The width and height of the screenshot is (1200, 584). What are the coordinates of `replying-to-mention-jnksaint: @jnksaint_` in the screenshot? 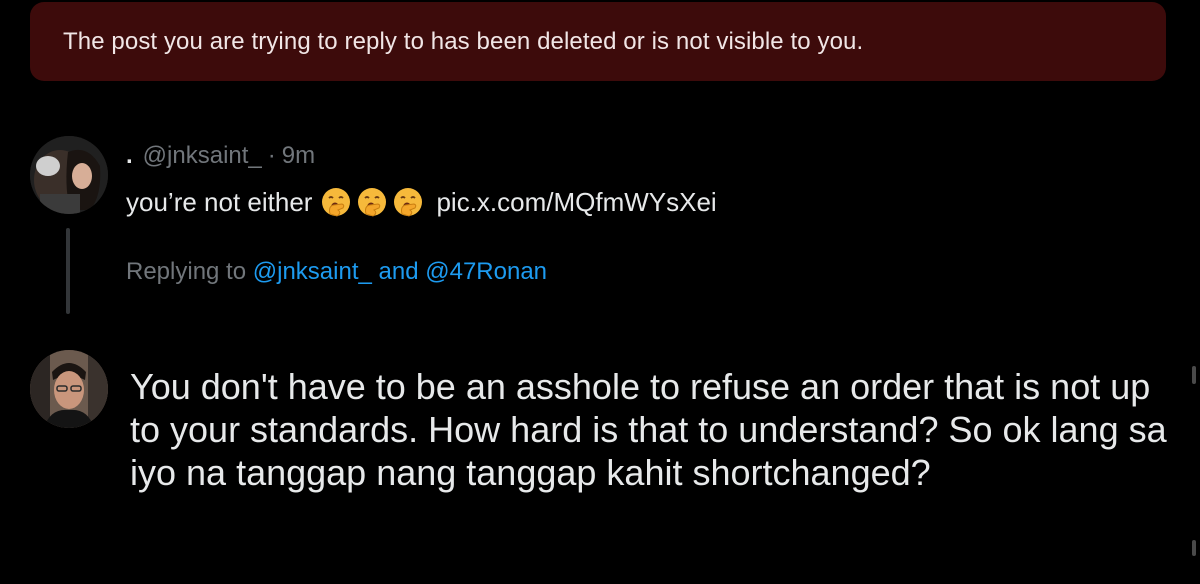 It's located at (312, 271).